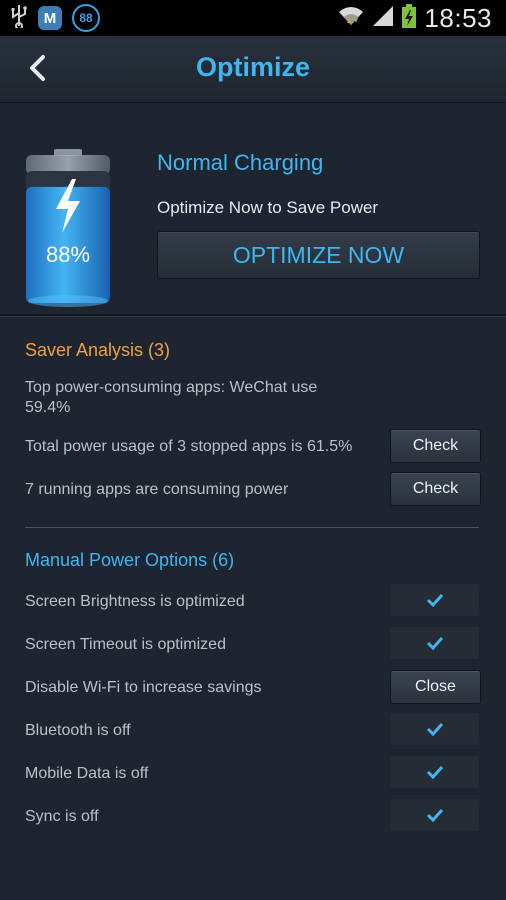 Image resolution: width=506 pixels, height=900 pixels. I want to click on option-mobile-data: Mobile Data is off, so click(87, 773).